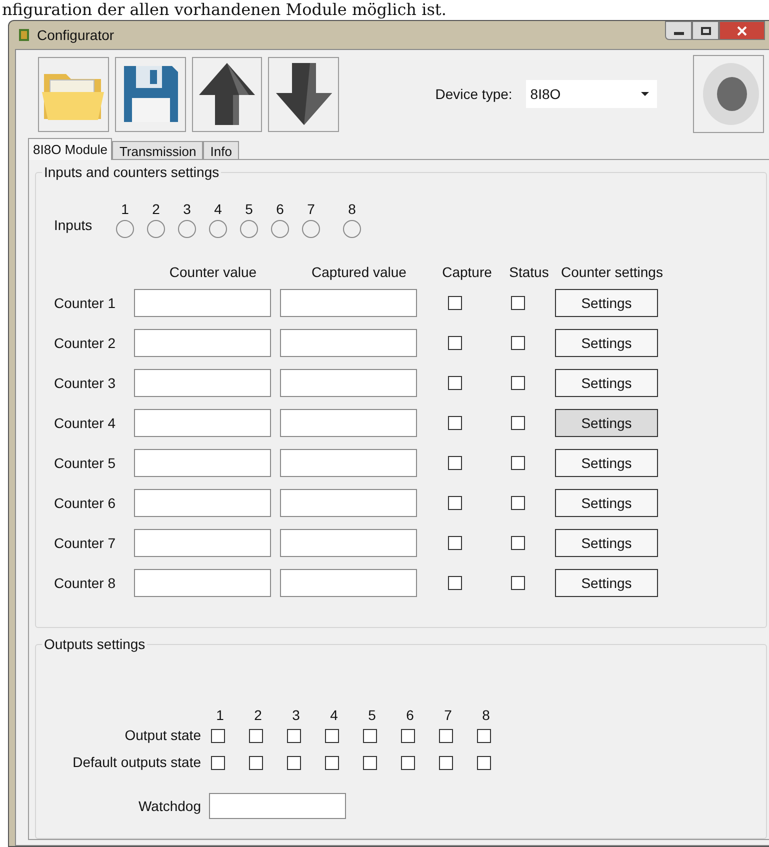  What do you see at coordinates (125, 209) in the screenshot?
I see `input-number: 1` at bounding box center [125, 209].